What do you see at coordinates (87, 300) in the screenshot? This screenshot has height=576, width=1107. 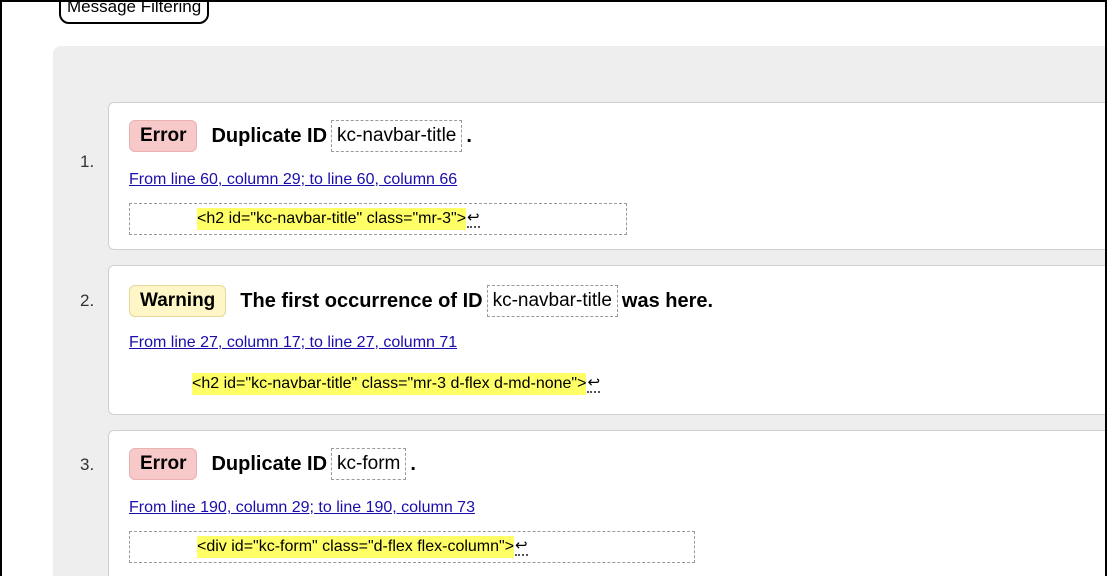 I see `message-number: 2.` at bounding box center [87, 300].